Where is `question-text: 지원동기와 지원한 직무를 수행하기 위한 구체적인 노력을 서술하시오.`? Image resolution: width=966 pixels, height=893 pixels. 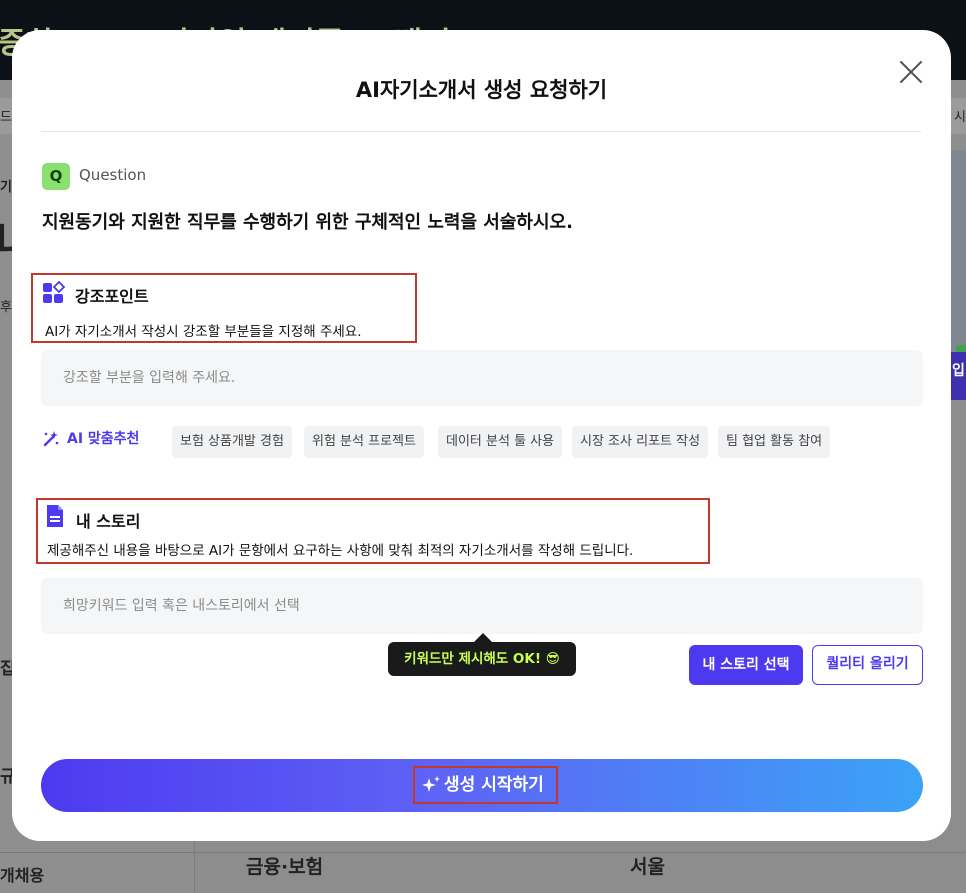 question-text: 지원동기와 지원한 직무를 수행하기 위한 구체적인 노력을 서술하시오. is located at coordinates (307, 222).